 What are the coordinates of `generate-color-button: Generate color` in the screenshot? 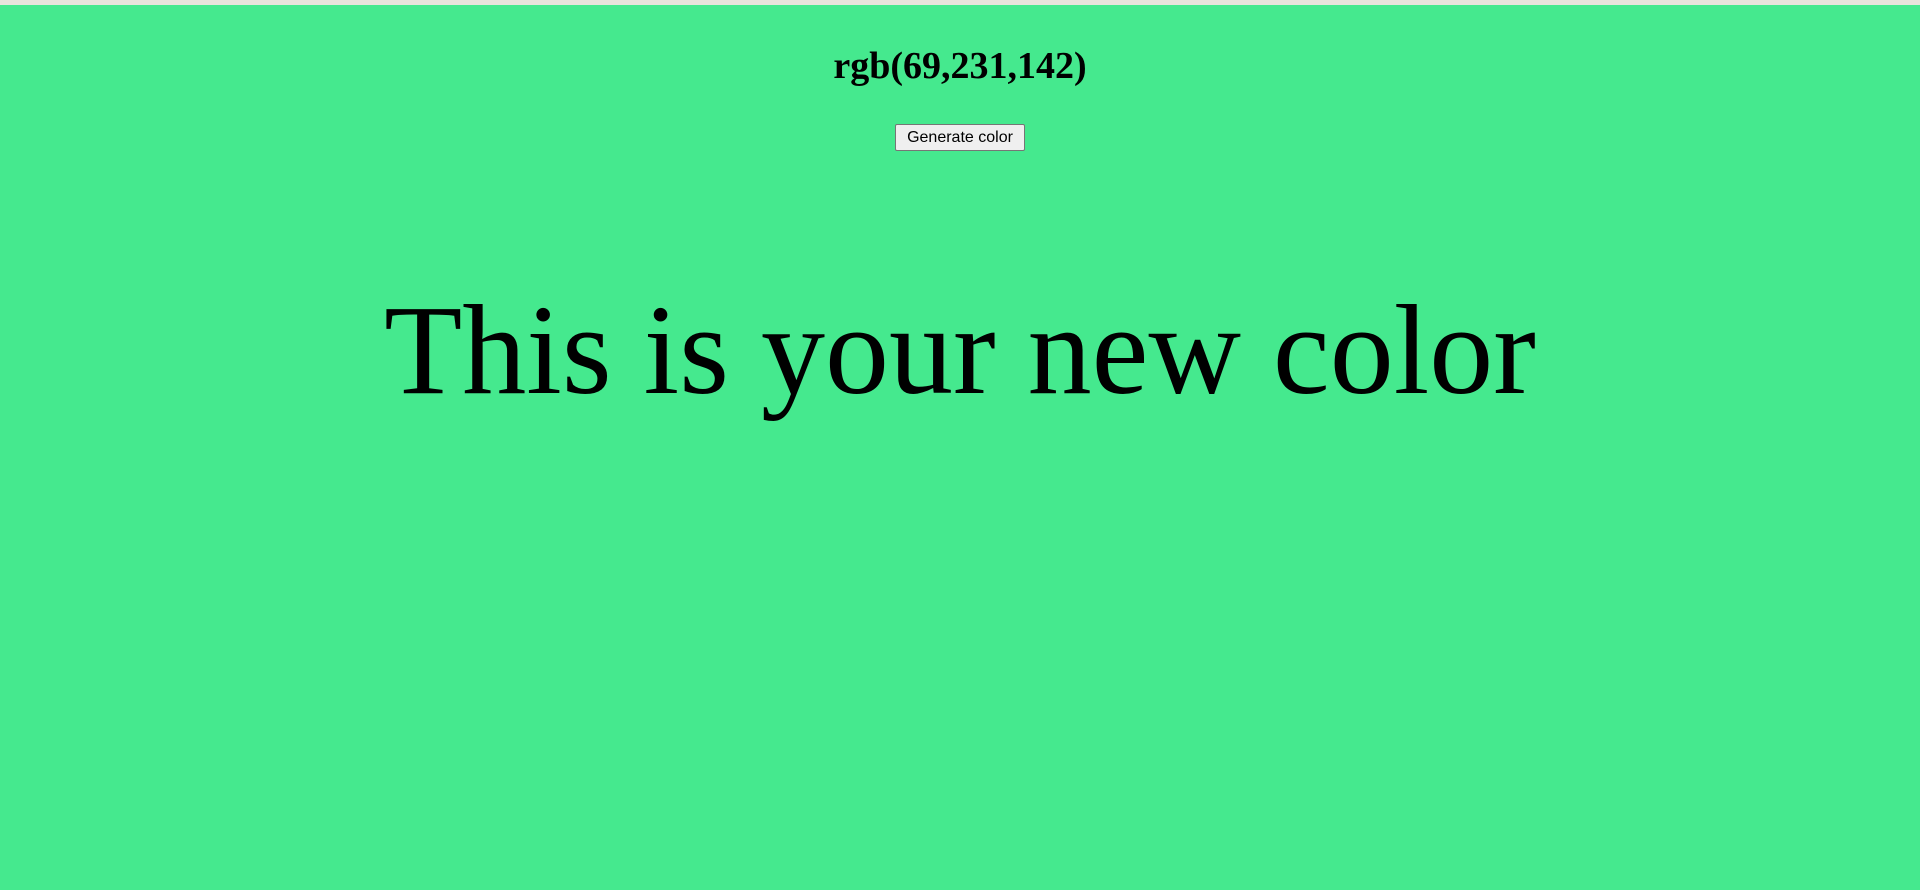 It's located at (960, 137).